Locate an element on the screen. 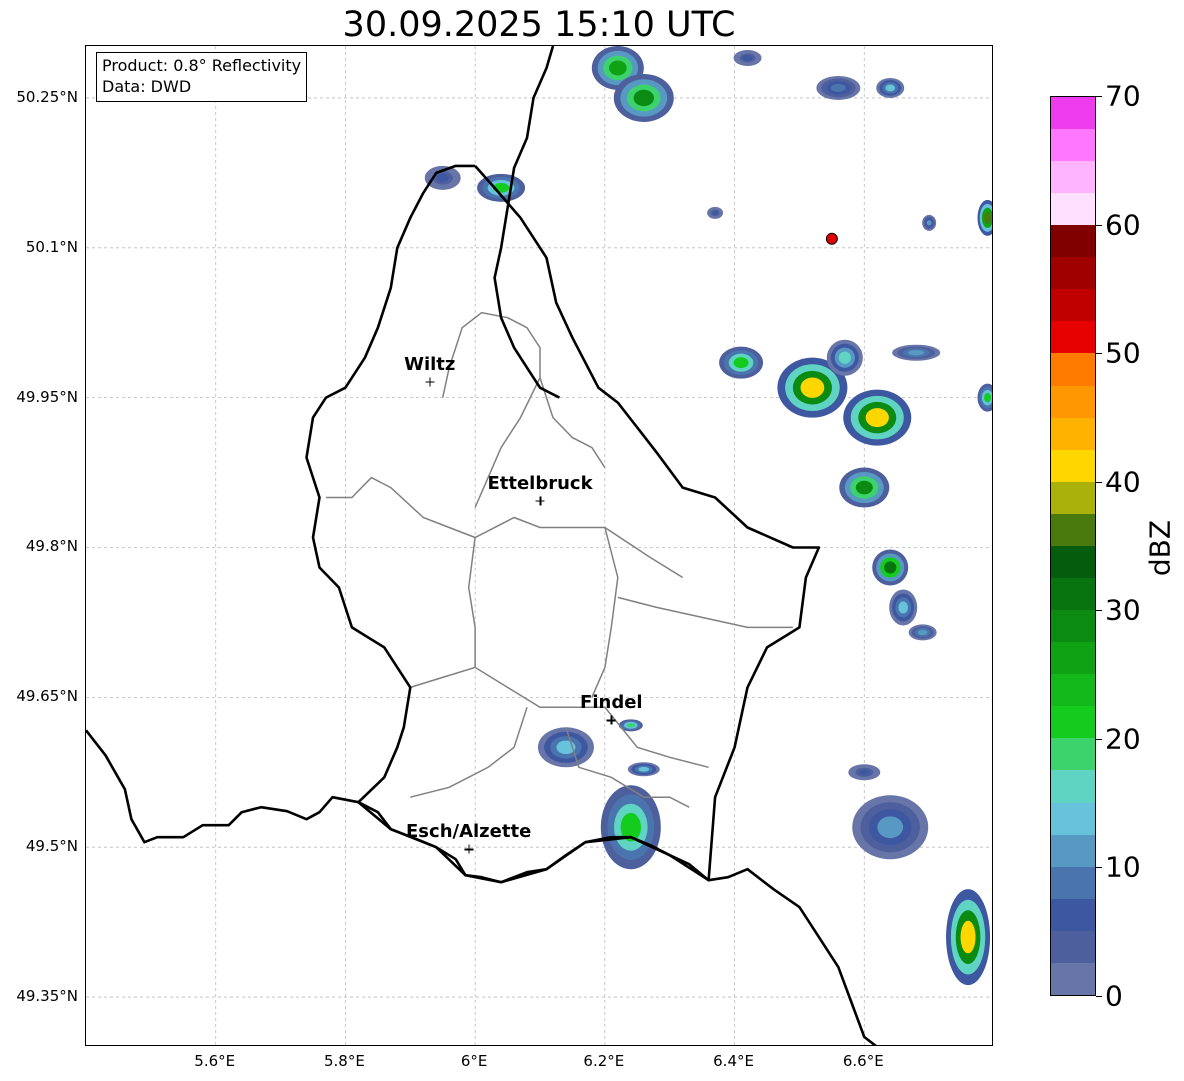 This screenshot has height=1081, width=1184. colorbar-tick-label: 50 is located at coordinates (1123, 353).